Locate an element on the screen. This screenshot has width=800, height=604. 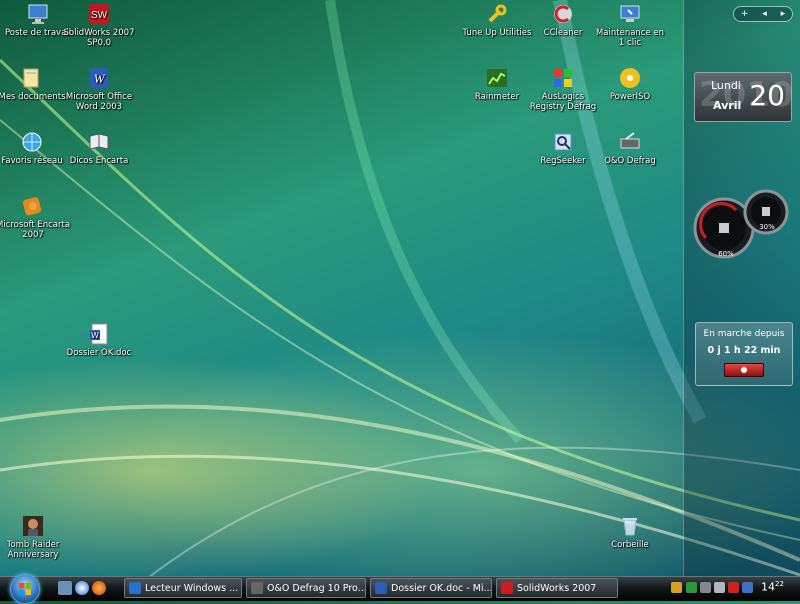
task-label: SolidWorks 2007 is located at coordinates (557, 588).